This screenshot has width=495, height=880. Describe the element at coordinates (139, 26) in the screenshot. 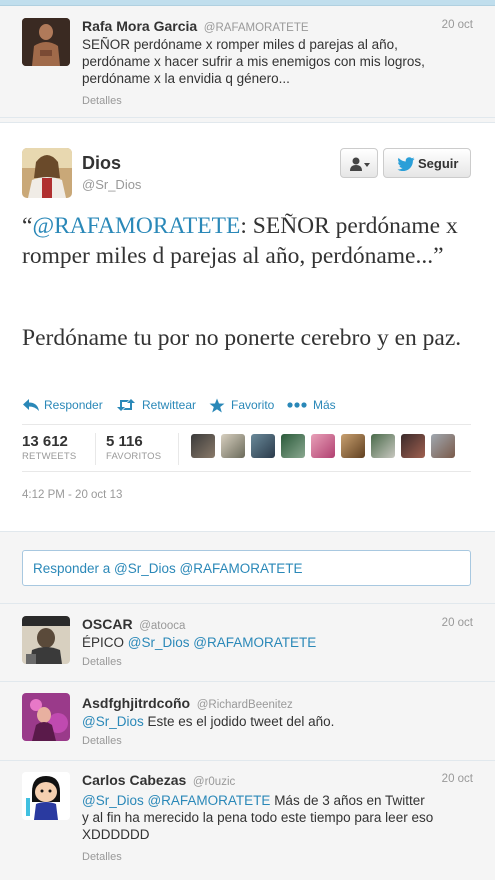

I see `tweet-fullname: Rafa Mora Garcia` at that location.